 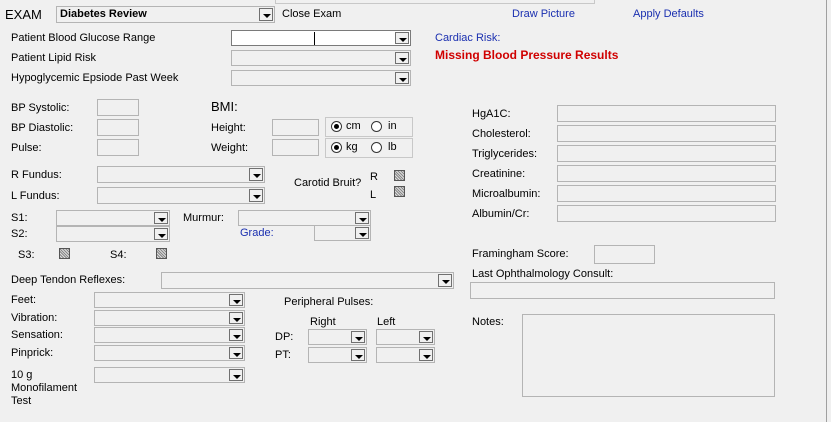 What do you see at coordinates (169, 335) in the screenshot?
I see `sensation-select` at bounding box center [169, 335].